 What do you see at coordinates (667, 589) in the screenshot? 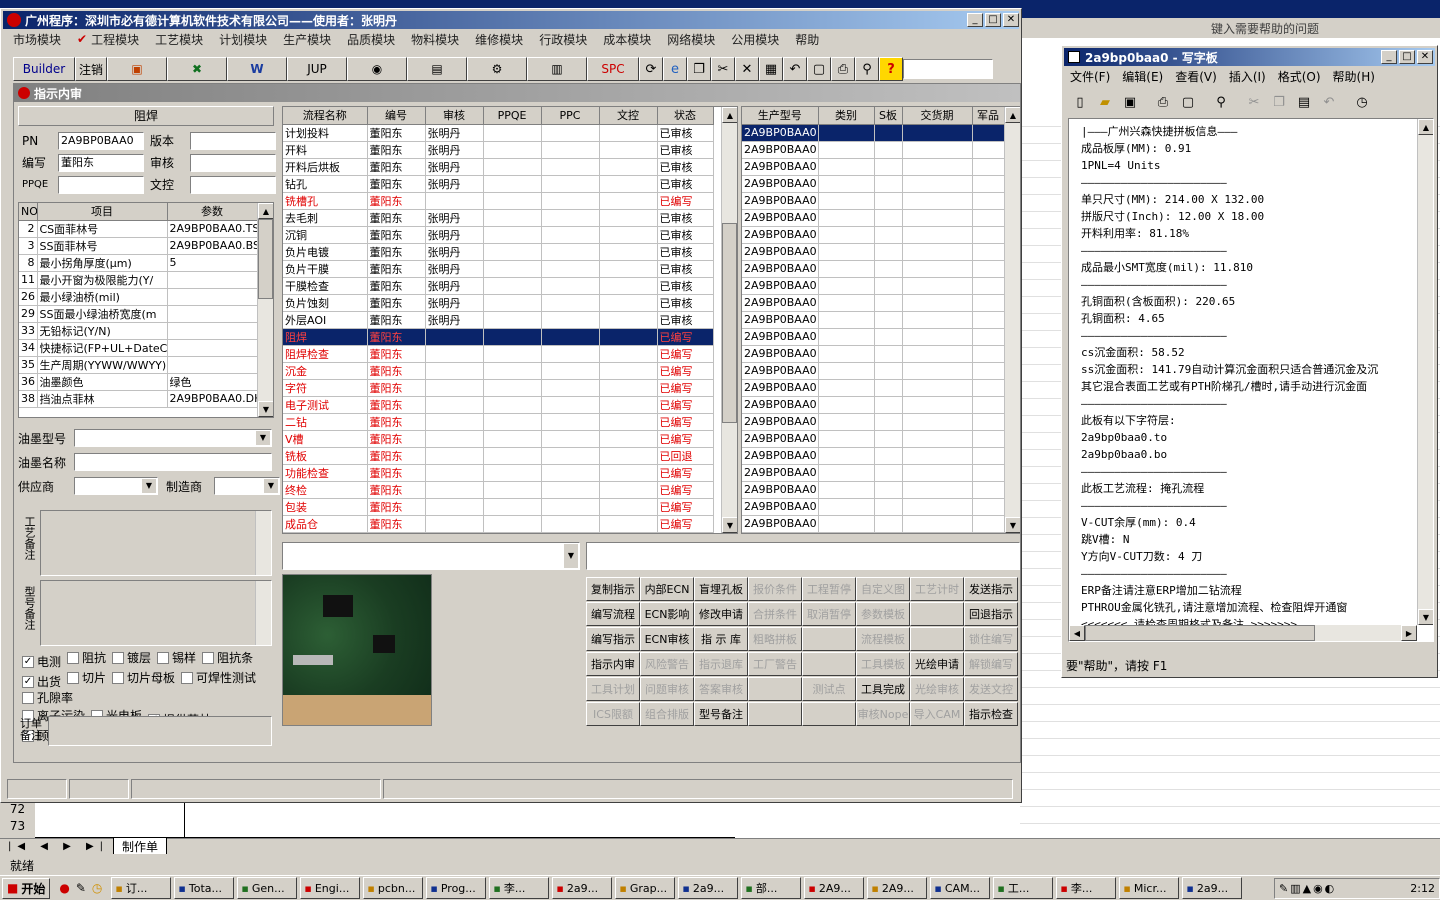
I see `action-button-1: 内部ECN` at bounding box center [667, 589].